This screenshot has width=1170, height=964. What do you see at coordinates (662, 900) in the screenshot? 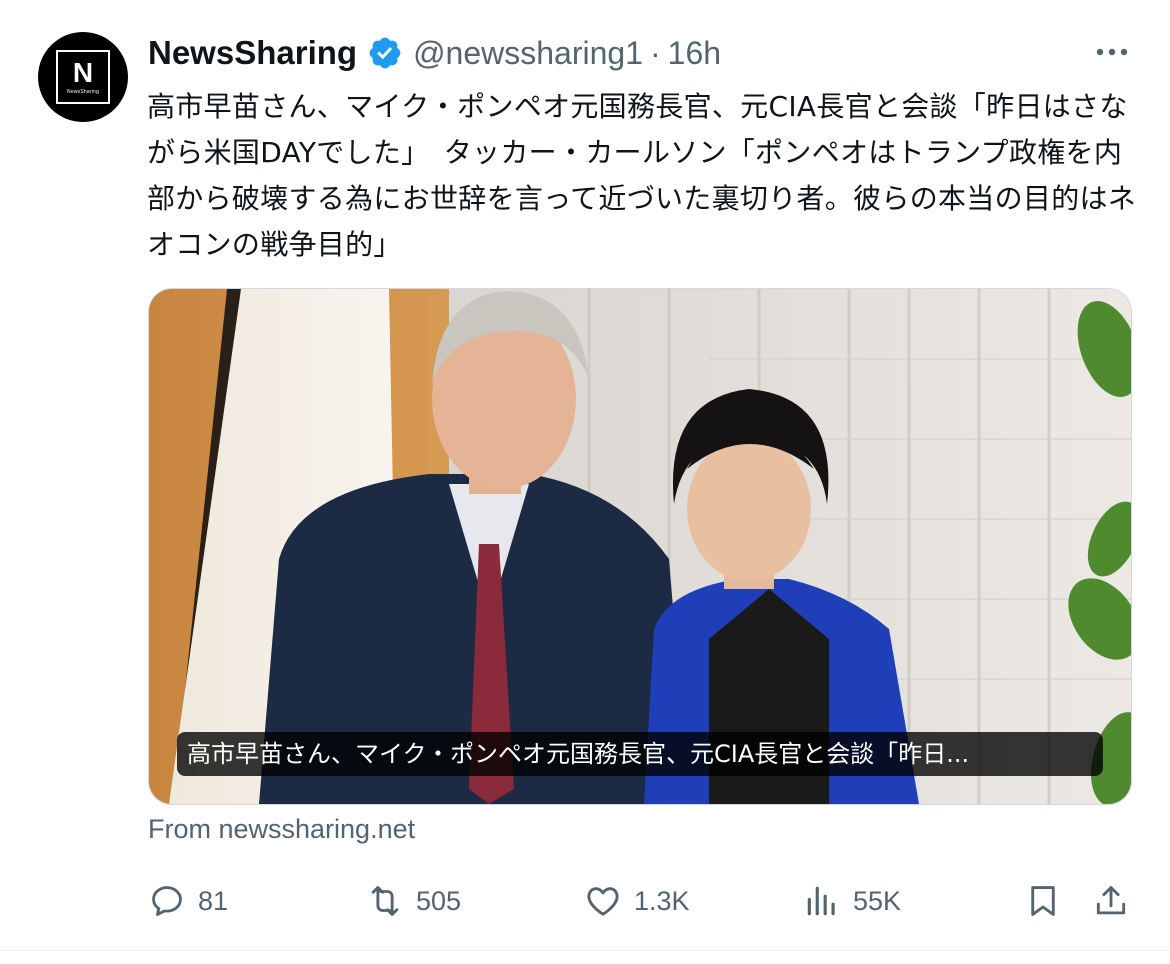
I see `like-count: 1.3K` at bounding box center [662, 900].